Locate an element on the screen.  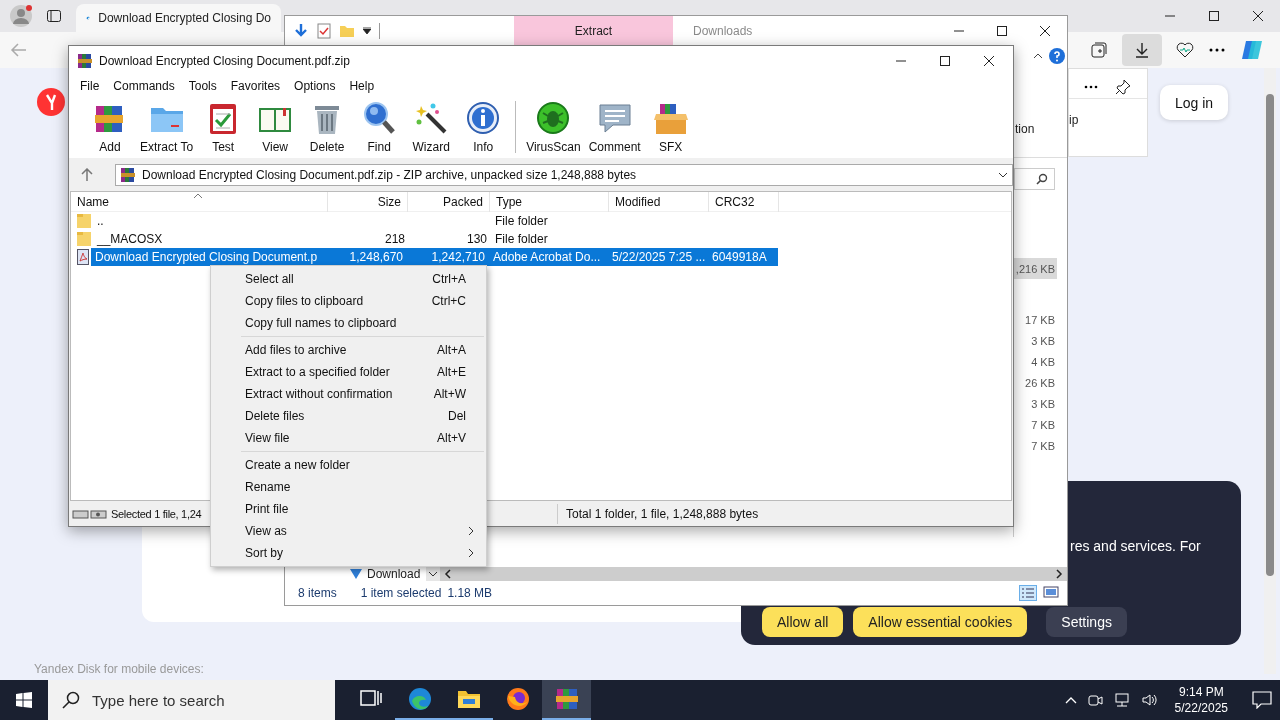
download-icon is located at coordinates (1142, 50).